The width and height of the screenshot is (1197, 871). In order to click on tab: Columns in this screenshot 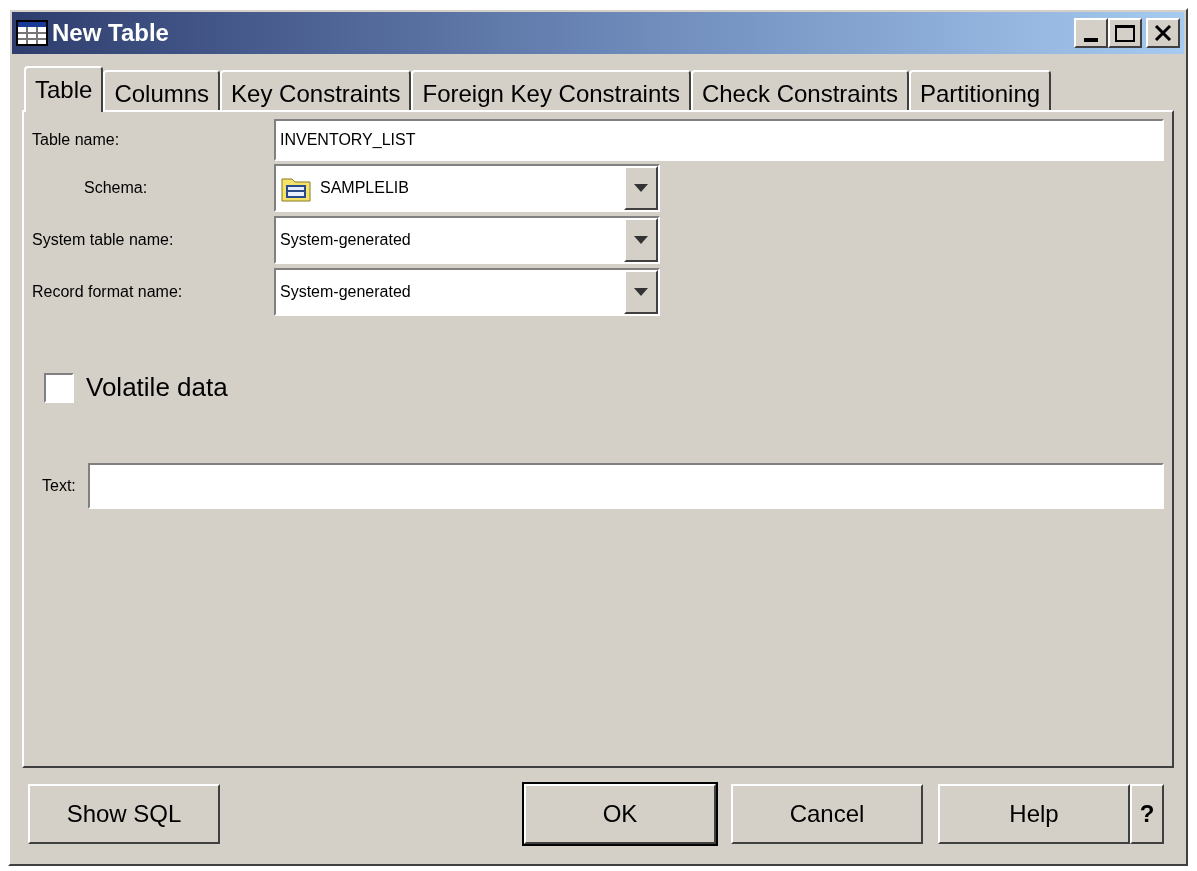, I will do `click(162, 90)`.